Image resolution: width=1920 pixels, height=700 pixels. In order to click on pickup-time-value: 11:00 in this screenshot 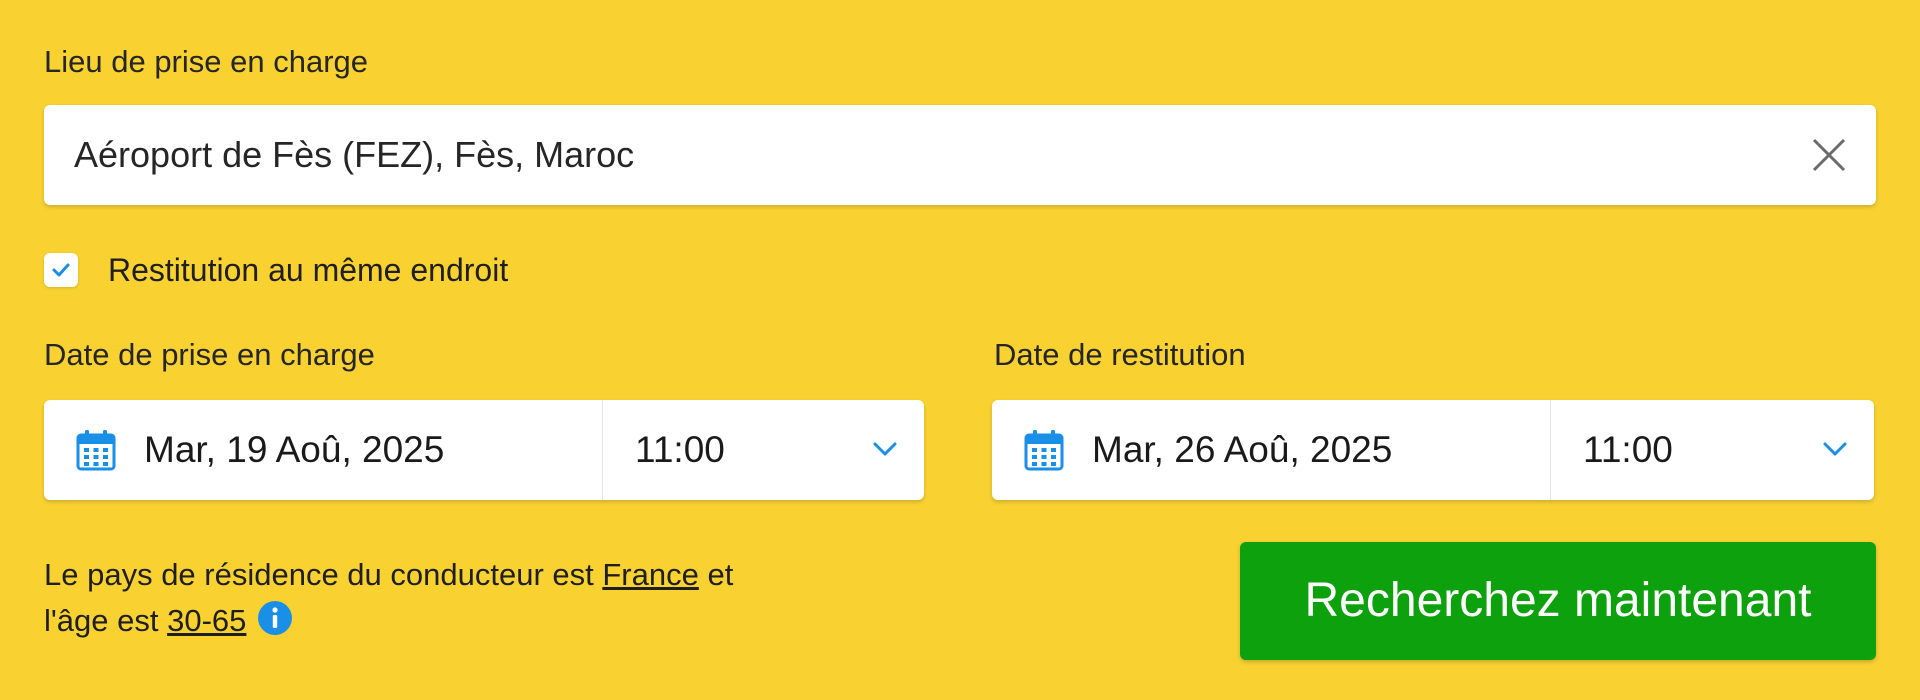, I will do `click(680, 449)`.